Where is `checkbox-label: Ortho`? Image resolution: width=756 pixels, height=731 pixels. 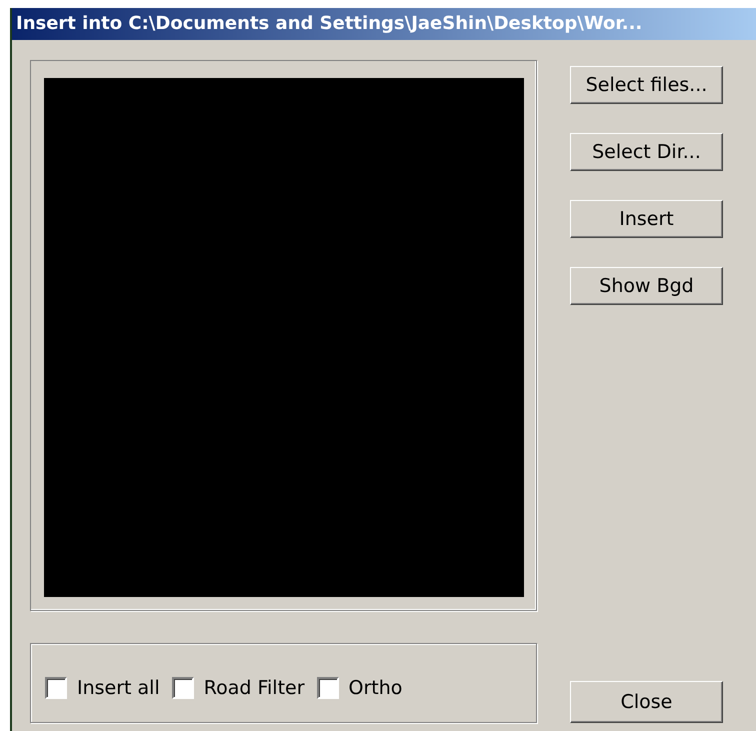
checkbox-label: Ortho is located at coordinates (375, 688).